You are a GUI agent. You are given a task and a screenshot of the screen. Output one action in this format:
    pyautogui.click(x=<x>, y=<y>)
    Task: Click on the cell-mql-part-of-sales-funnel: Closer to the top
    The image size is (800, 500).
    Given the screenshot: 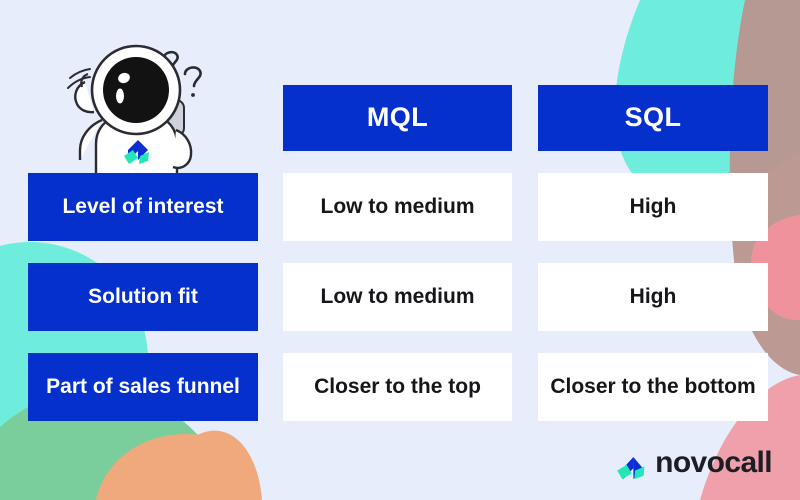 What is the action you would take?
    pyautogui.click(x=397, y=387)
    